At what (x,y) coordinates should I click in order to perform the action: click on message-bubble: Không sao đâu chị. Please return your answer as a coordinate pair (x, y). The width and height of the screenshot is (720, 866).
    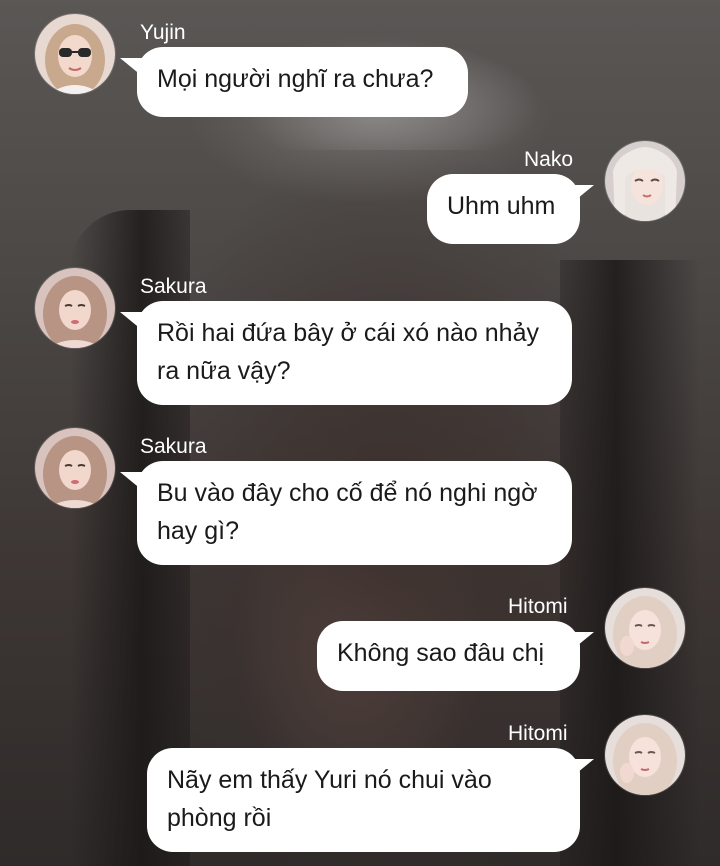
    Looking at the image, I should click on (448, 656).